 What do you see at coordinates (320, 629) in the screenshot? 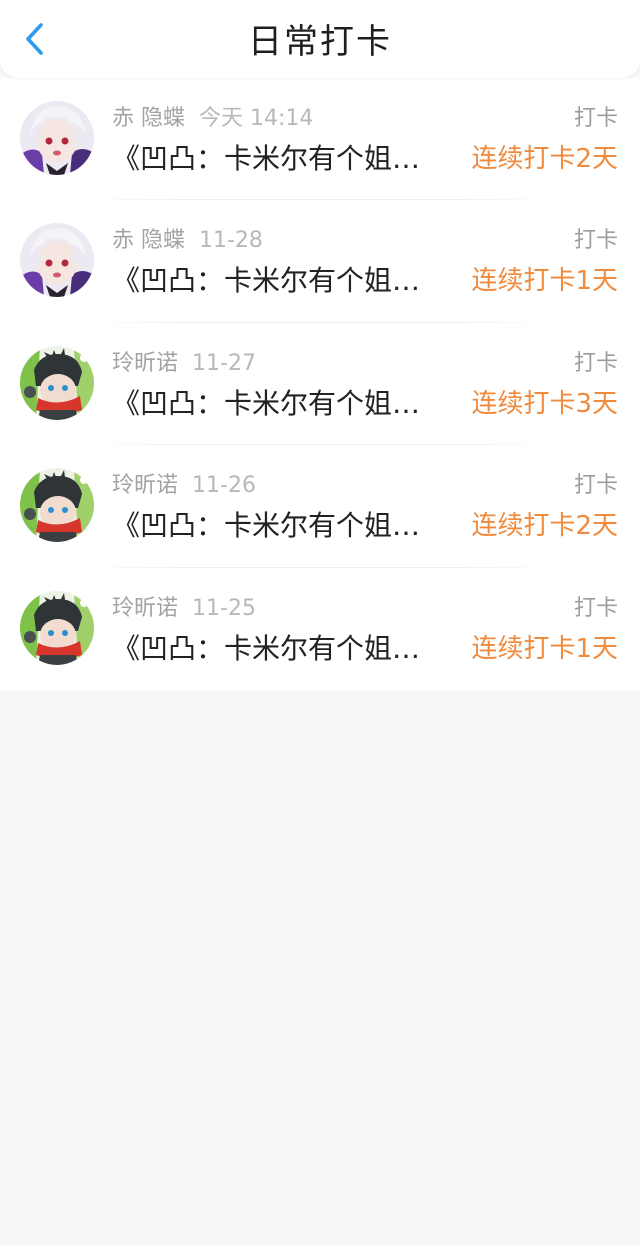
I see `list-item: 玲昕诺 11-25 打卡 《凹凸：卡米尔有个姐… 连续打卡1天` at bounding box center [320, 629].